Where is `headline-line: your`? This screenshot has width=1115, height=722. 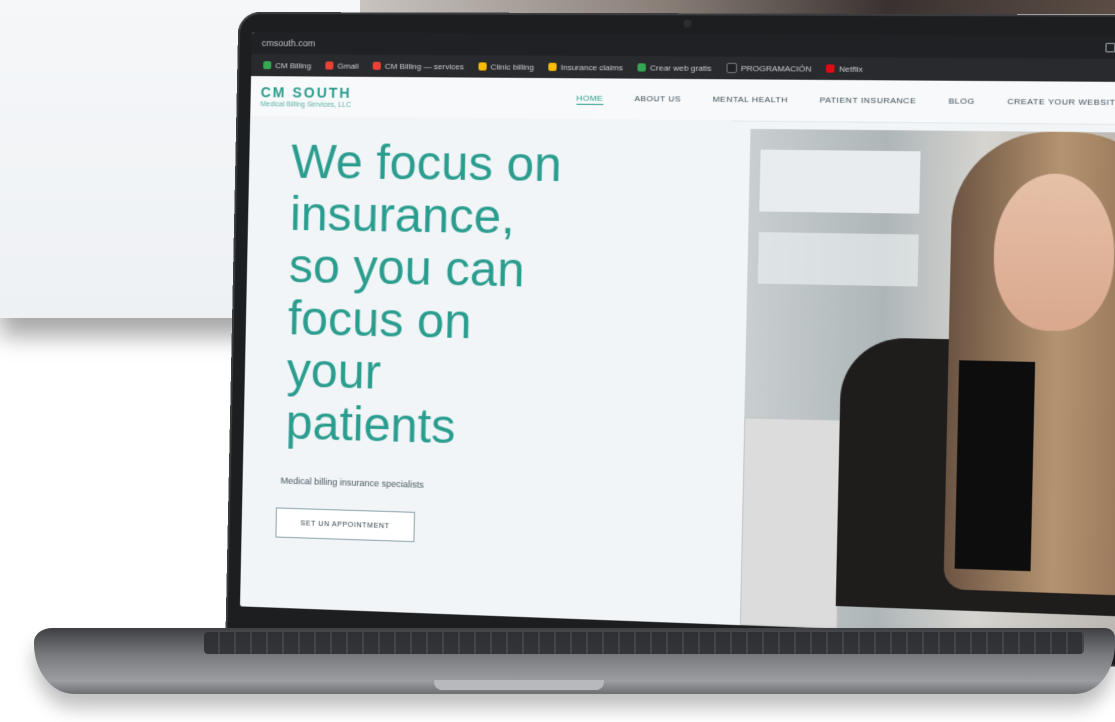 headline-line: your is located at coordinates (333, 372).